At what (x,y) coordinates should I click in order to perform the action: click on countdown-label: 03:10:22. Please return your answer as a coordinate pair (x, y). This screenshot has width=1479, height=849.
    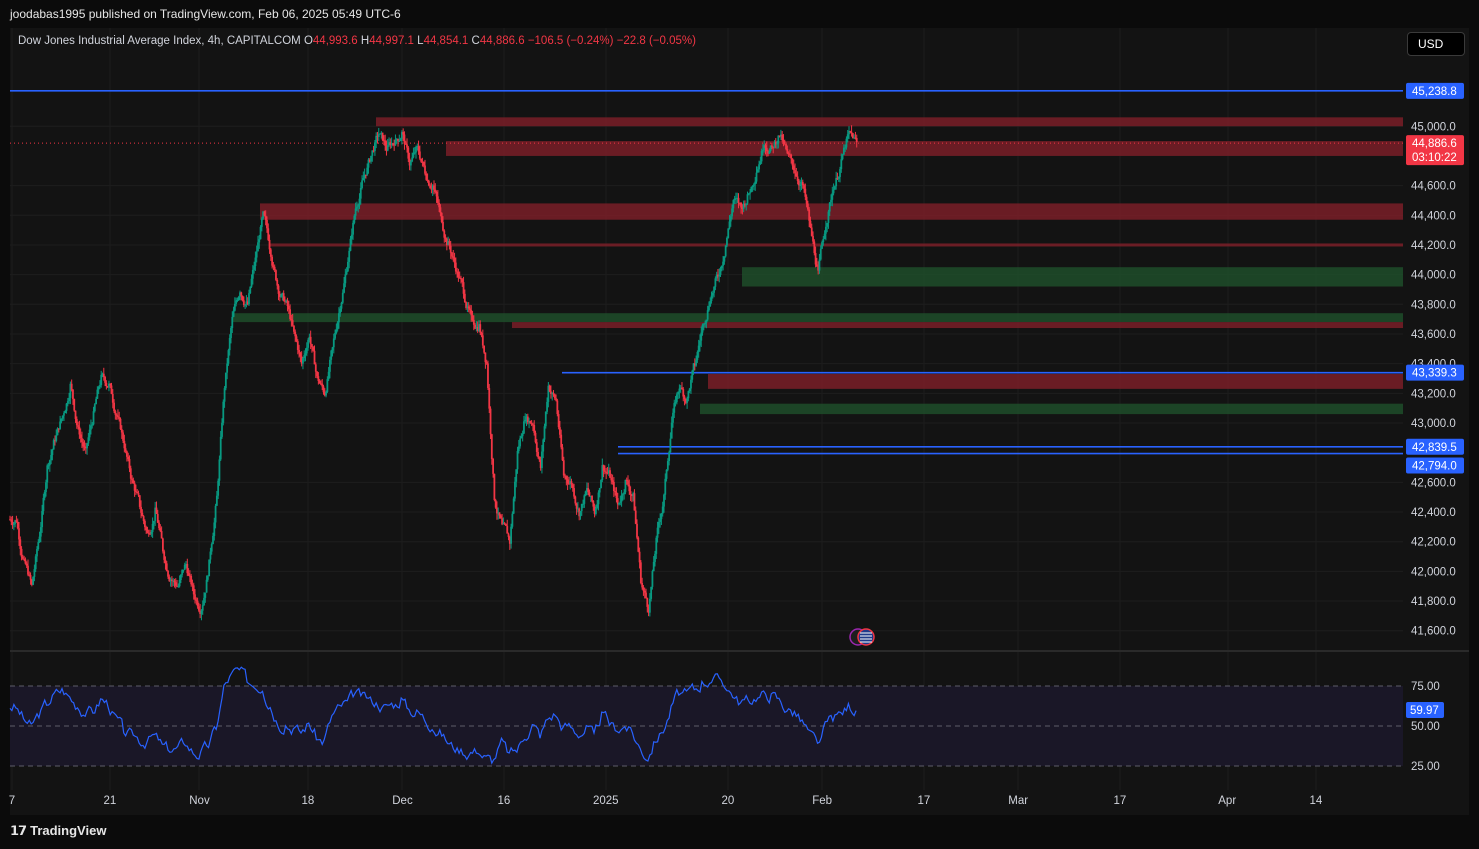
    Looking at the image, I should click on (1434, 158).